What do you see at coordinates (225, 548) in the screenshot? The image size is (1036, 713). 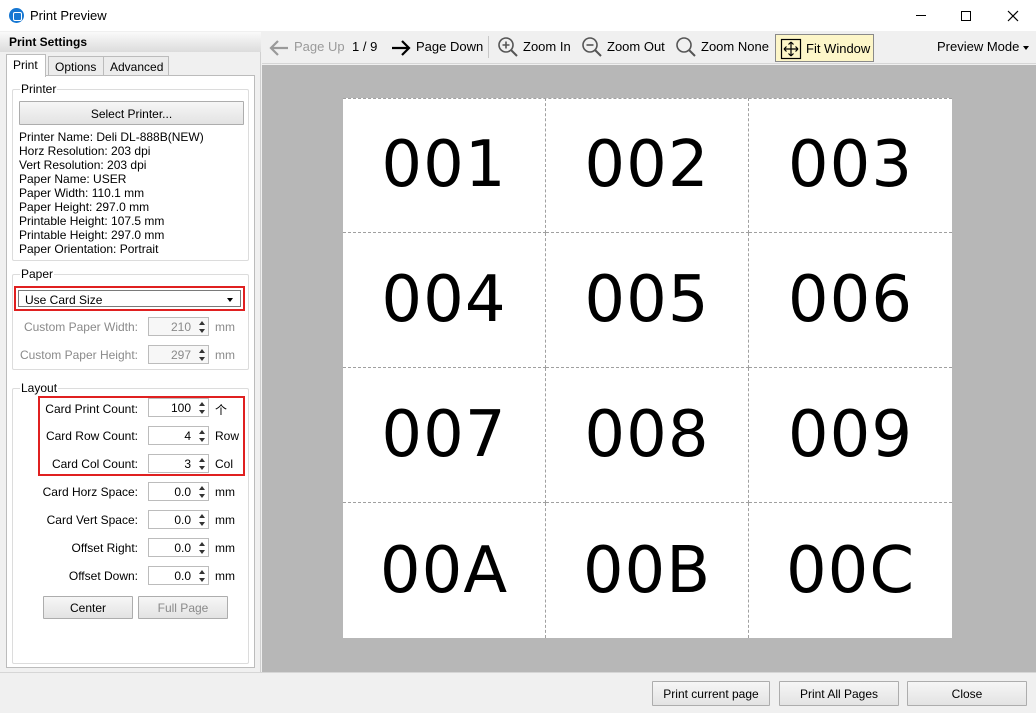 I see `offset-right-unit: mm` at bounding box center [225, 548].